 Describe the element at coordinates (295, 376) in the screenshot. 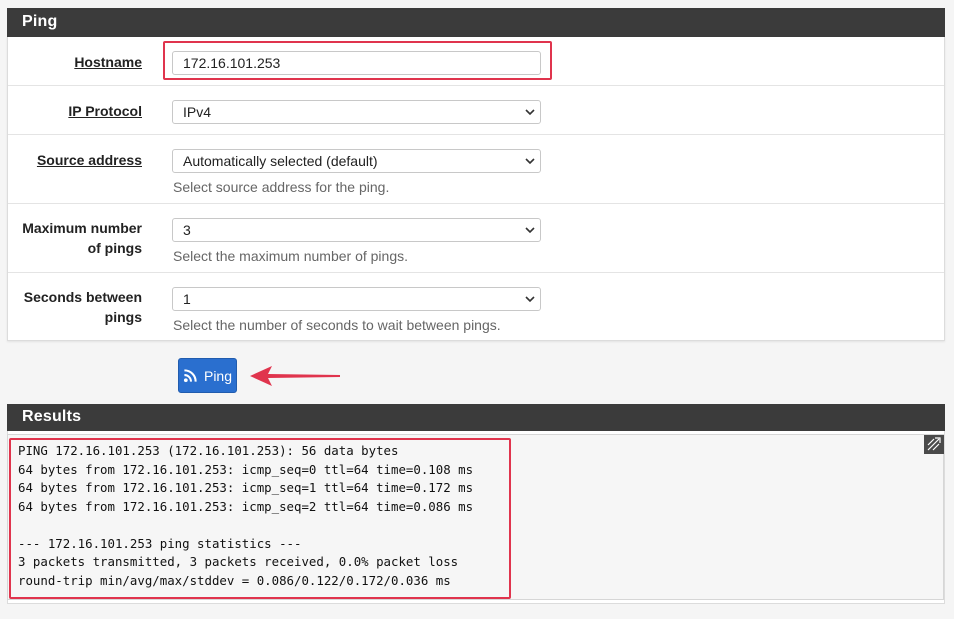

I see `arrow-left-icon` at that location.